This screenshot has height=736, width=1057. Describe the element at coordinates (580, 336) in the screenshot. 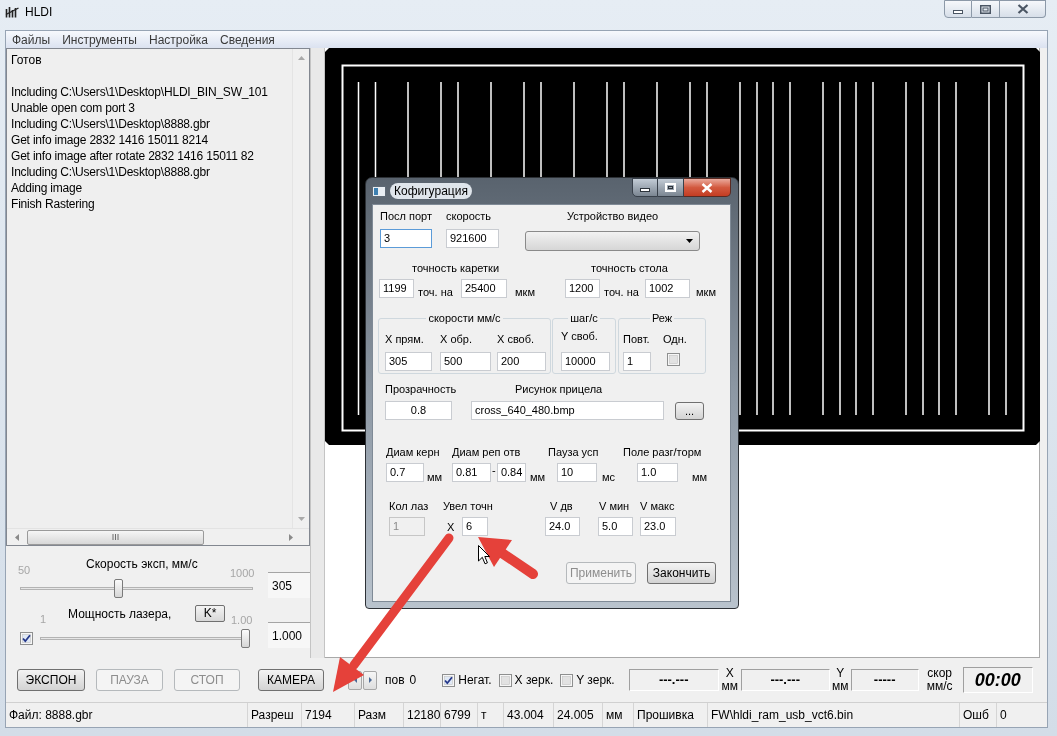

I see `field-label: Y своб.` at that location.